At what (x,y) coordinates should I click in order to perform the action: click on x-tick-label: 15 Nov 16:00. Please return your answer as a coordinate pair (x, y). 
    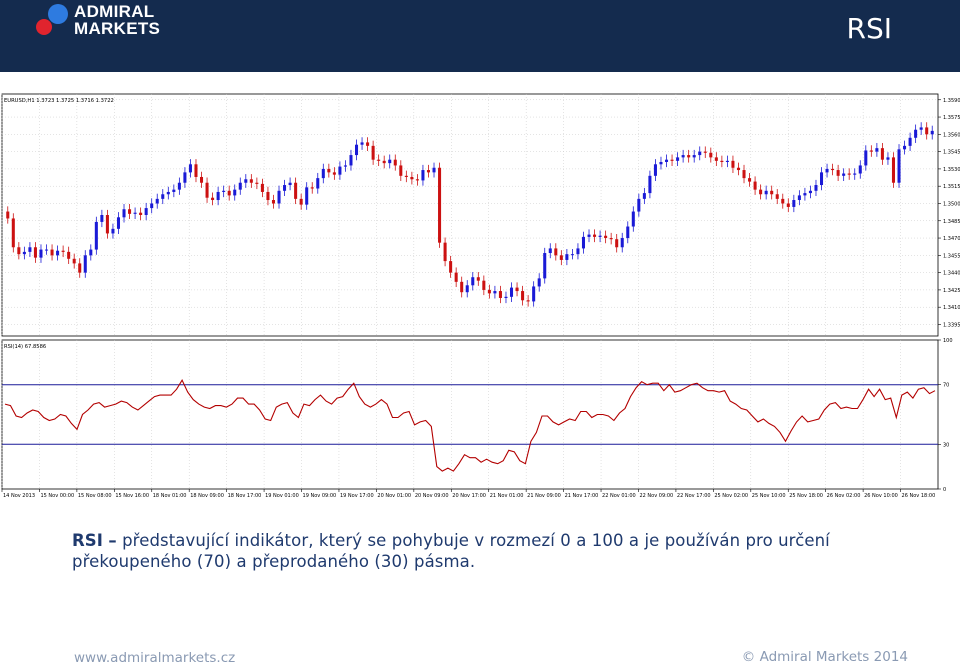
    Looking at the image, I should click on (132, 496).